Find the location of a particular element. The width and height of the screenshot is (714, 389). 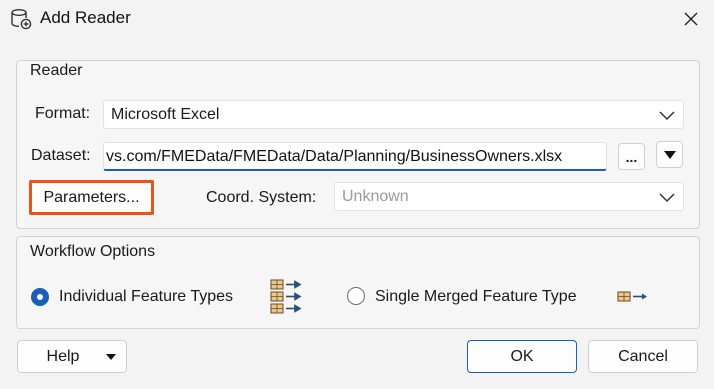

multiple-feature-types-icon is located at coordinates (286, 296).